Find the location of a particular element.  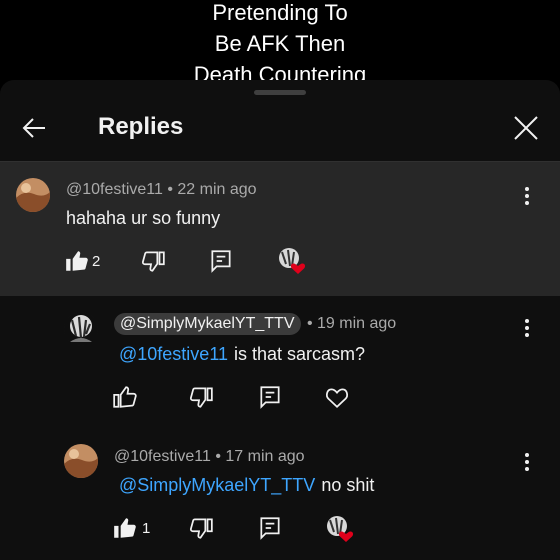

comment-text: @10festive11 is that sarcasm? is located at coordinates (242, 354).